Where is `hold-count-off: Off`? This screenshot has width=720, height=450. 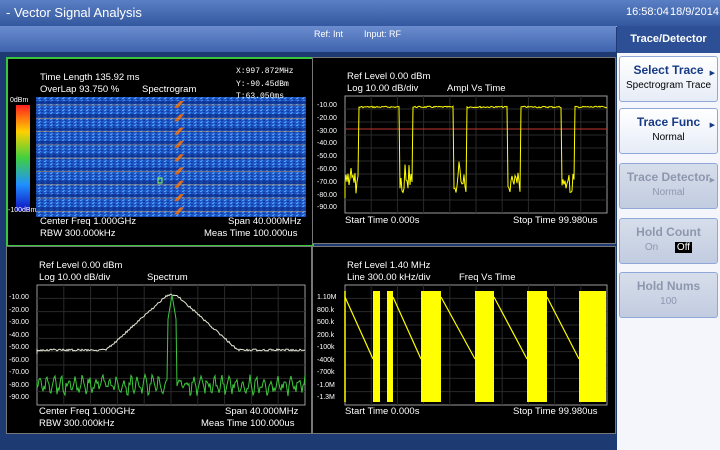 hold-count-off: Off is located at coordinates (683, 247).